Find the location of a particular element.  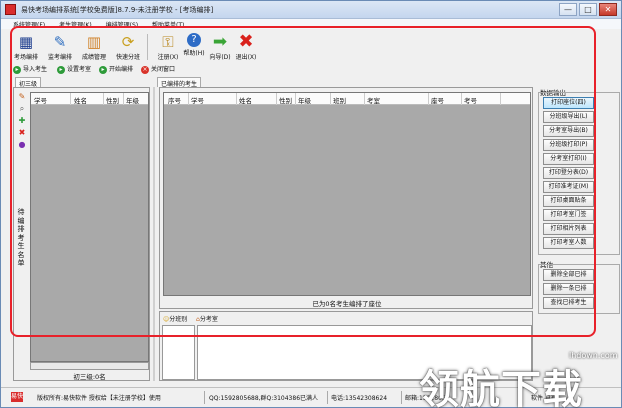

maximize-button: □ is located at coordinates (588, 9).